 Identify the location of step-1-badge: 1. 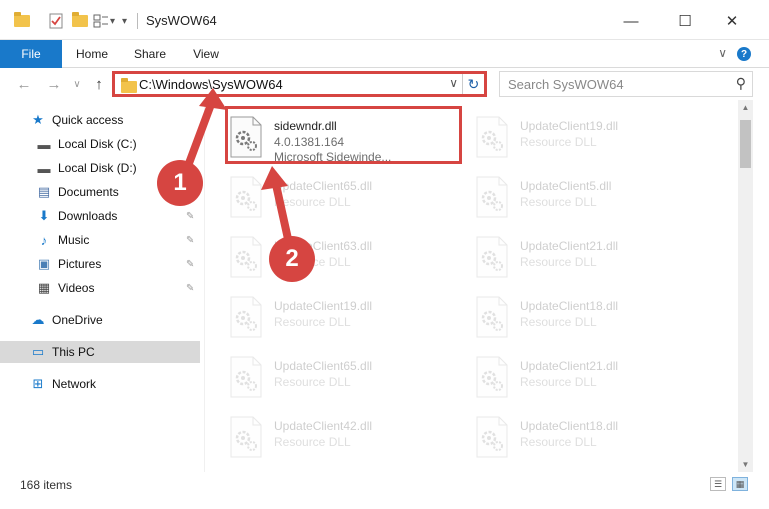
(180, 183).